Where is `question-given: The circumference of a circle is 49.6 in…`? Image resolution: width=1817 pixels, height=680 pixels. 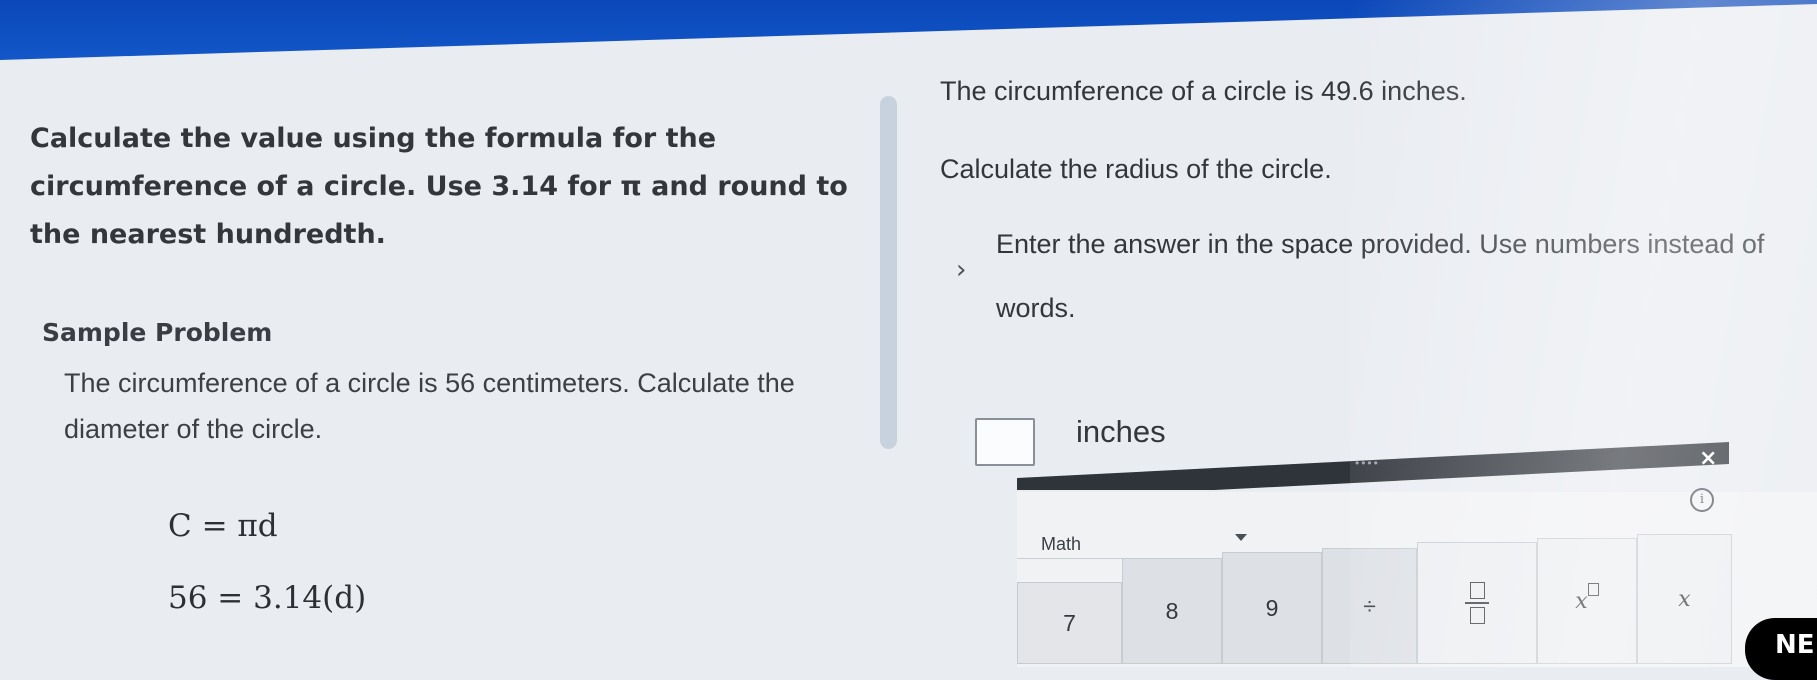 question-given: The circumference of a circle is 49.6 in… is located at coordinates (1203, 91).